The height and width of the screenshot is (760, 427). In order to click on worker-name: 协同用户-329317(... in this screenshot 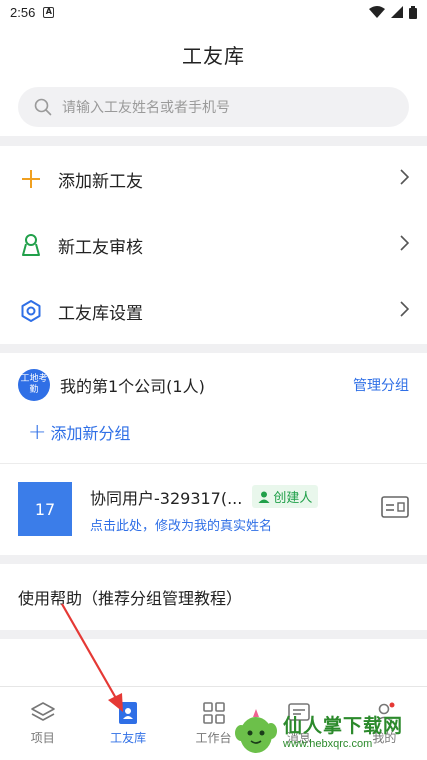, I will do `click(166, 498)`.